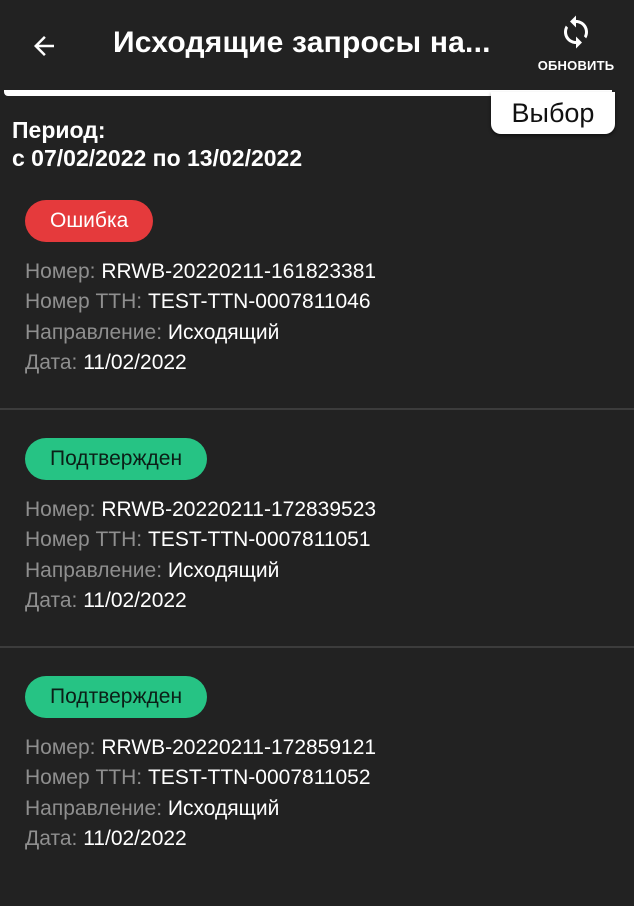 The image size is (634, 906). I want to click on number-row: Номер: RRWB-20220211-161823381, so click(200, 272).